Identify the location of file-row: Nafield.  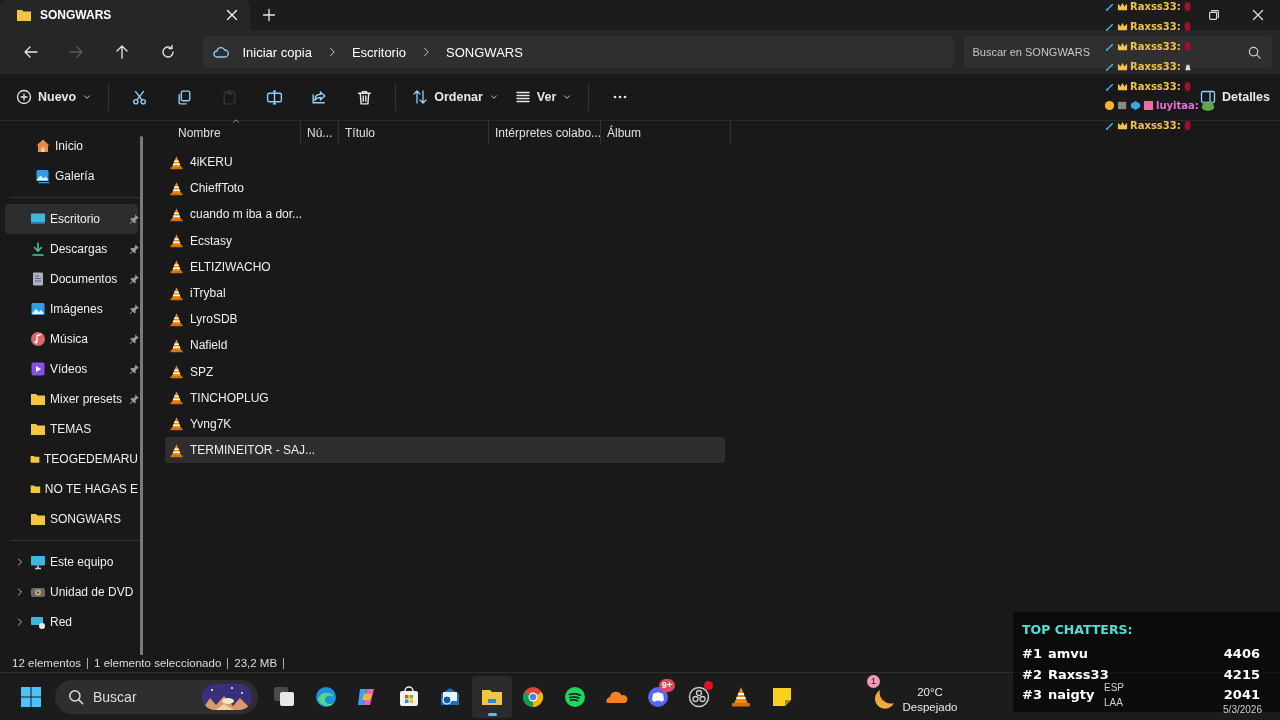
(445, 345).